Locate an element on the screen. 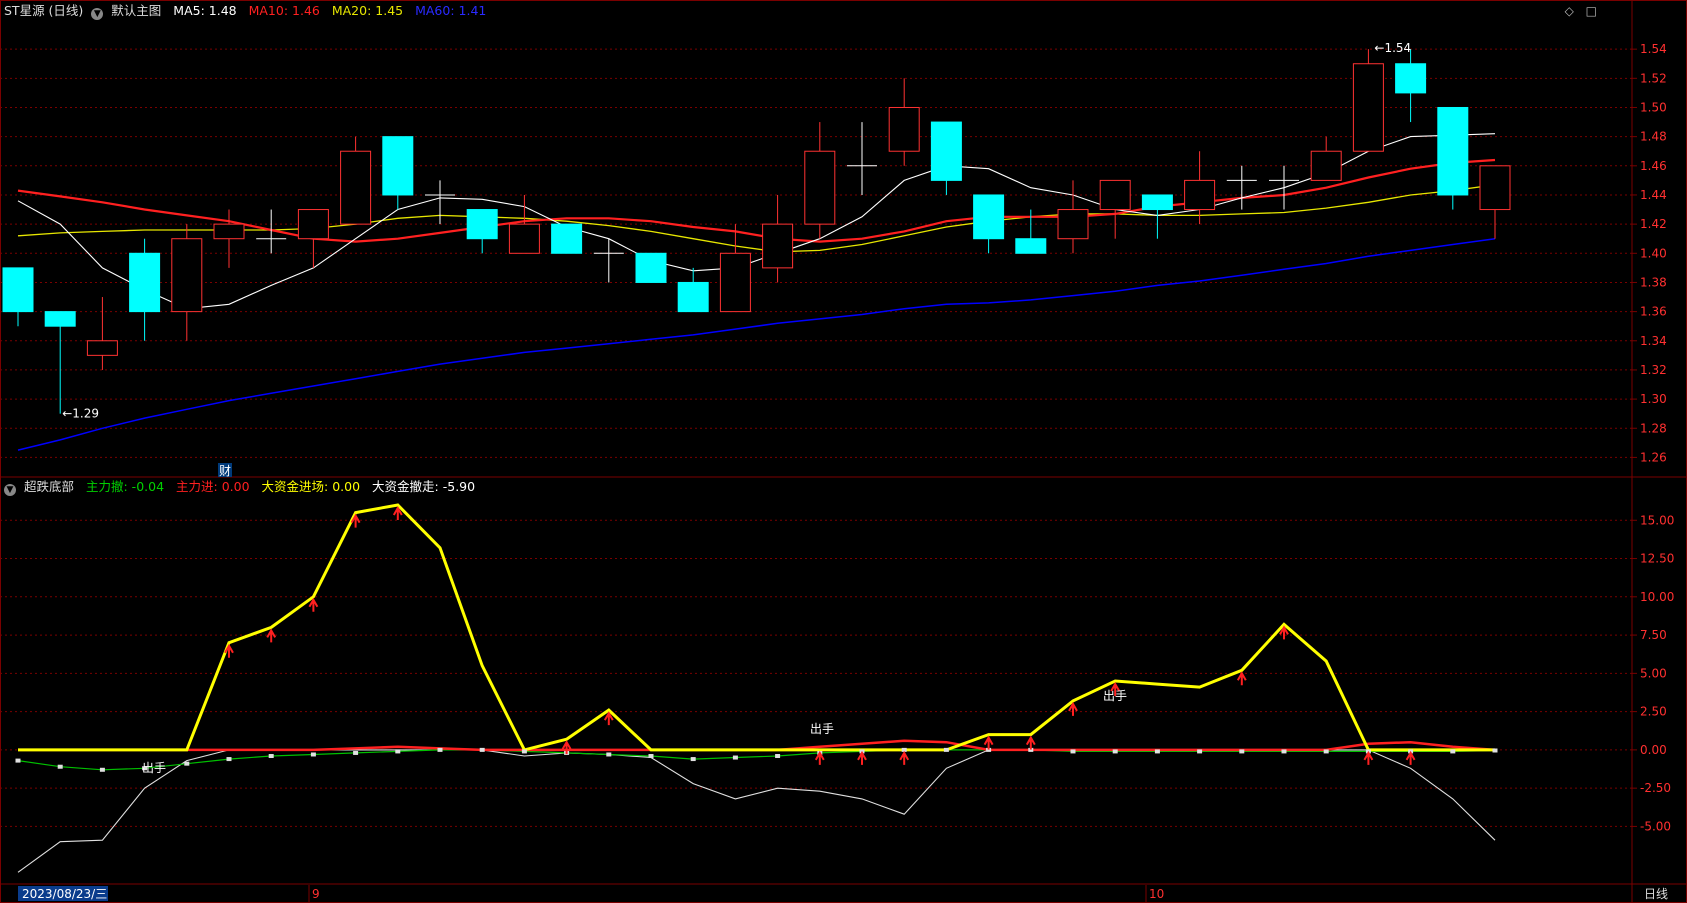  y-tick-label: 12.50 is located at coordinates (1657, 559).